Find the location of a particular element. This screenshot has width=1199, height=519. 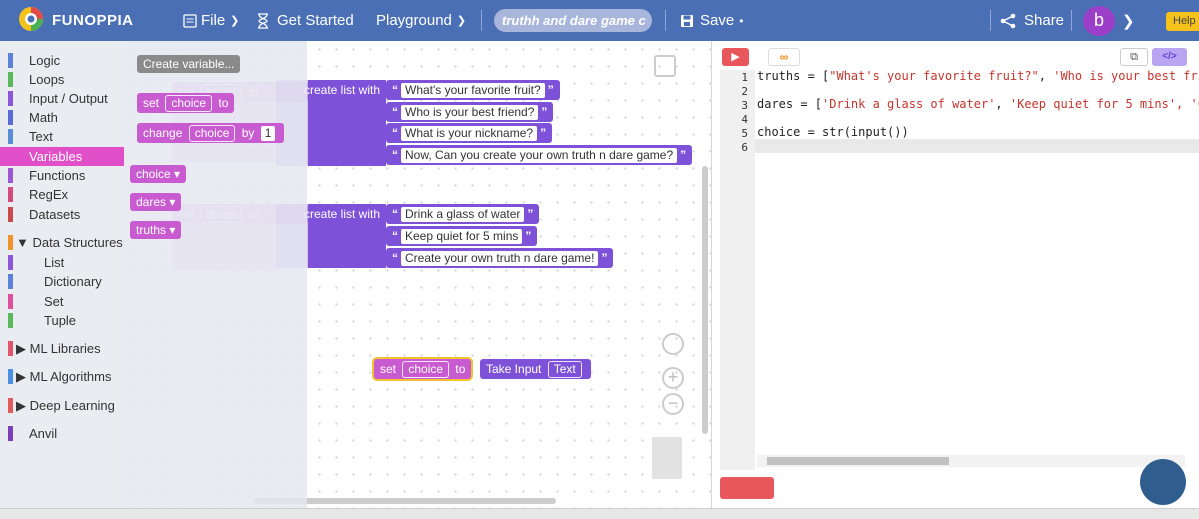

number-value: 1 is located at coordinates (268, 133).